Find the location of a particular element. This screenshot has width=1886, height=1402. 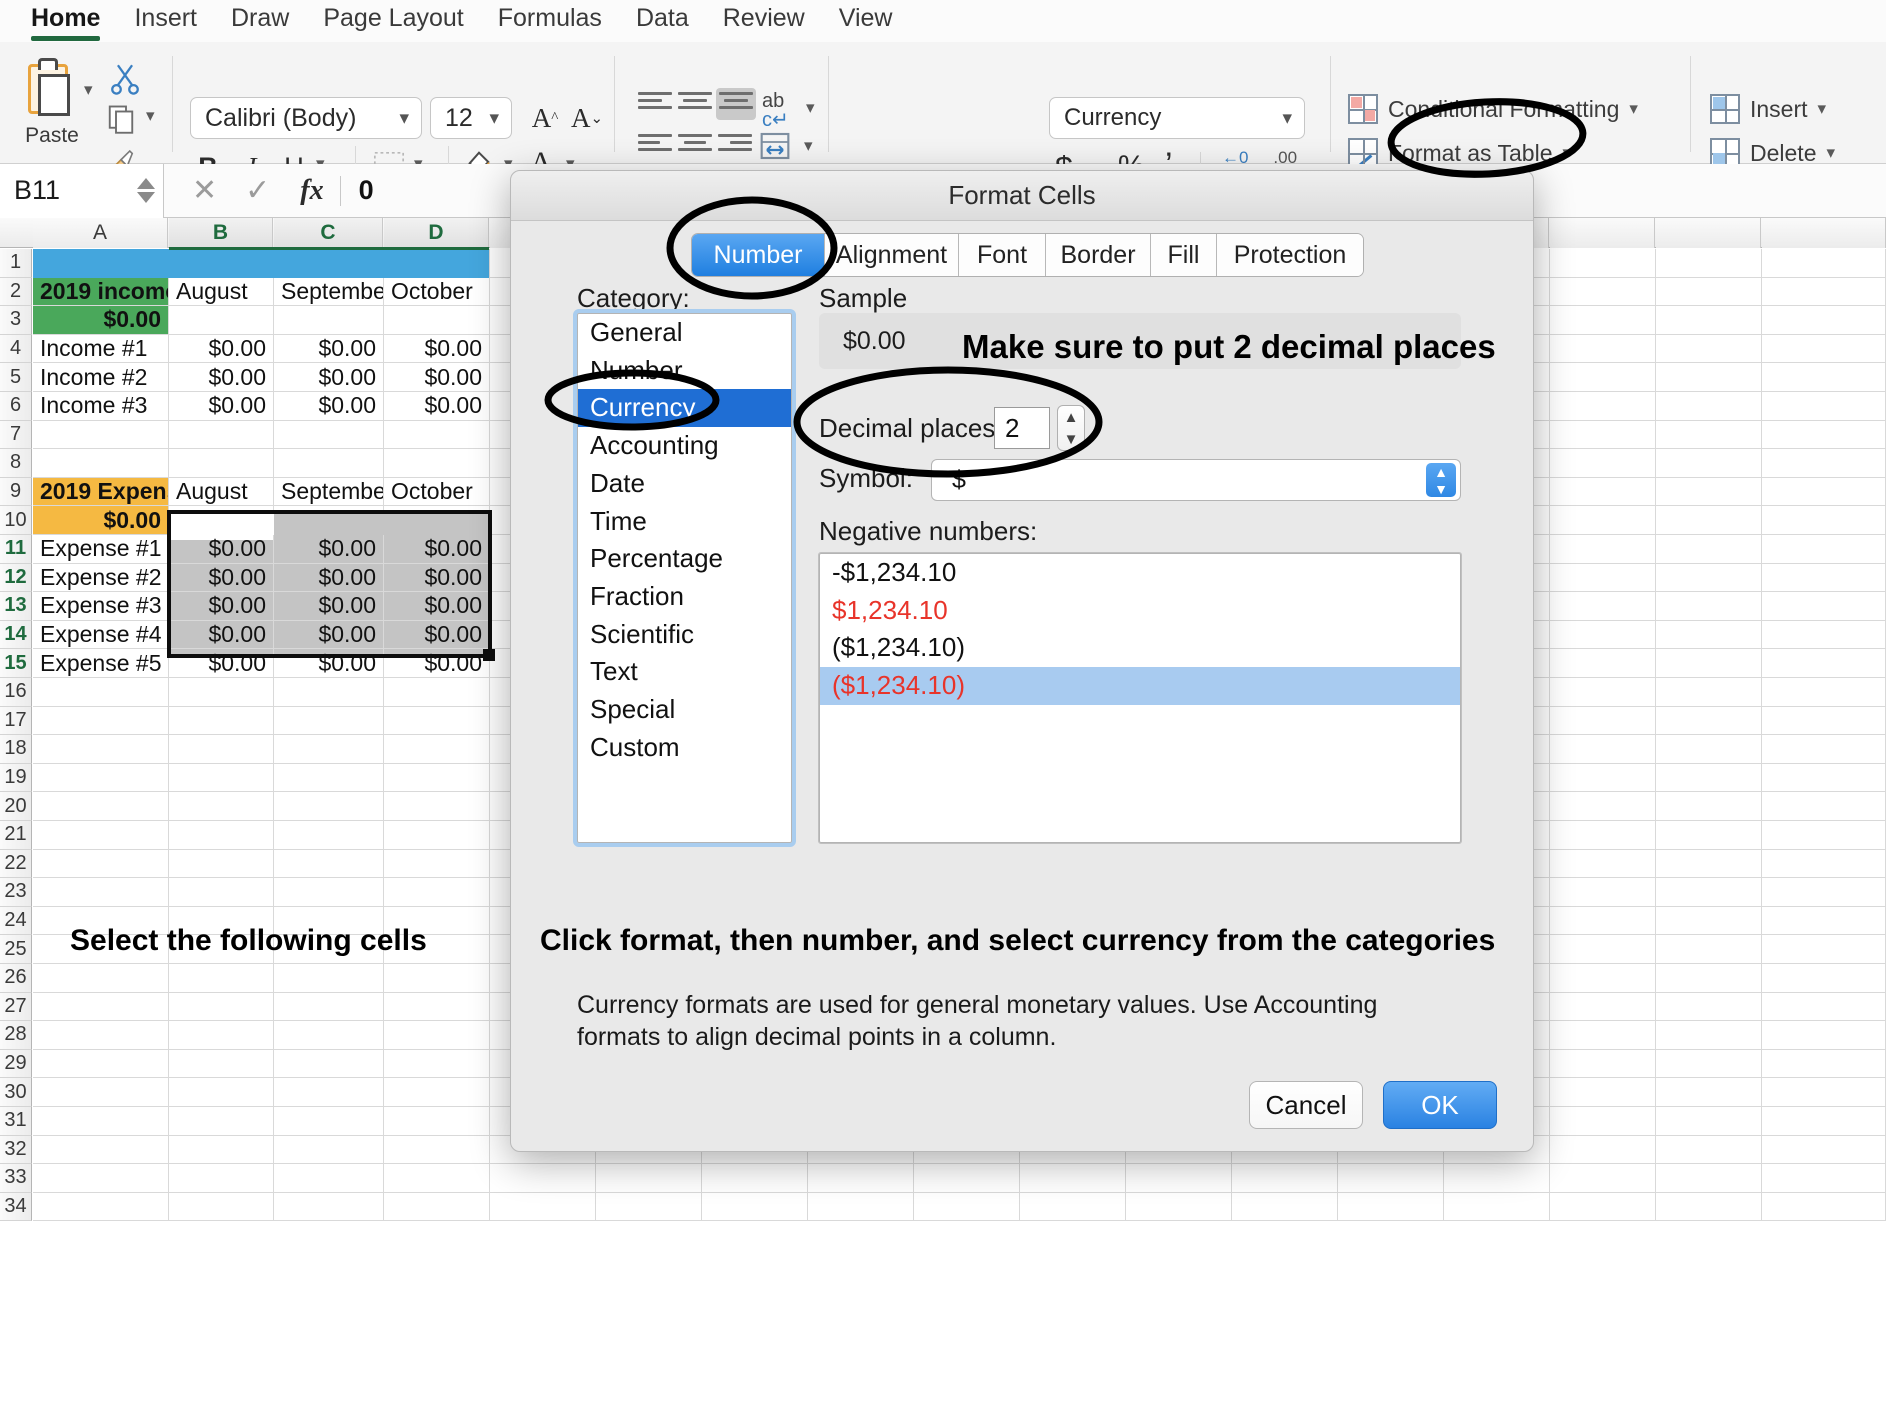

row-header-30: 30 is located at coordinates (16, 1092).